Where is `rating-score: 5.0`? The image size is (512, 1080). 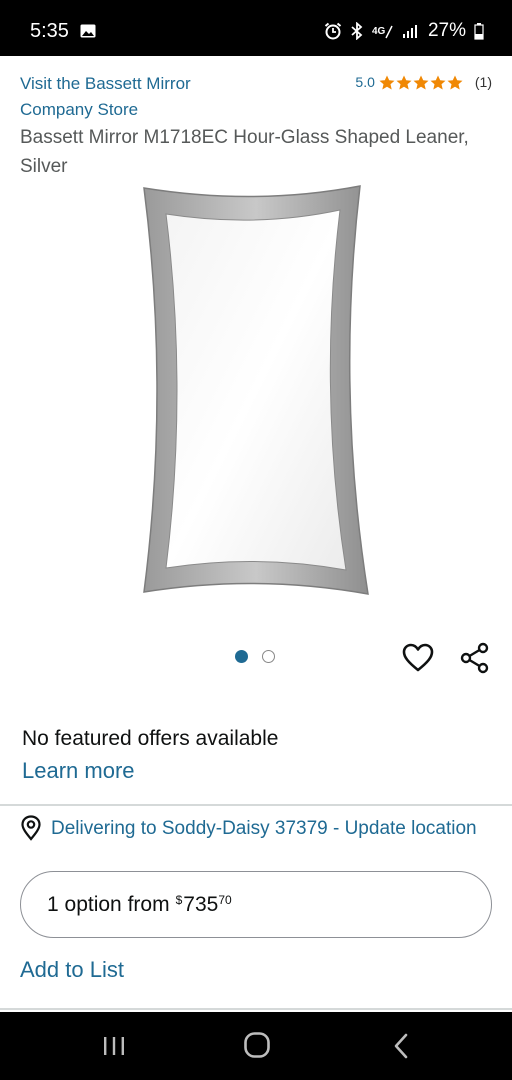 rating-score: 5.0 is located at coordinates (365, 82).